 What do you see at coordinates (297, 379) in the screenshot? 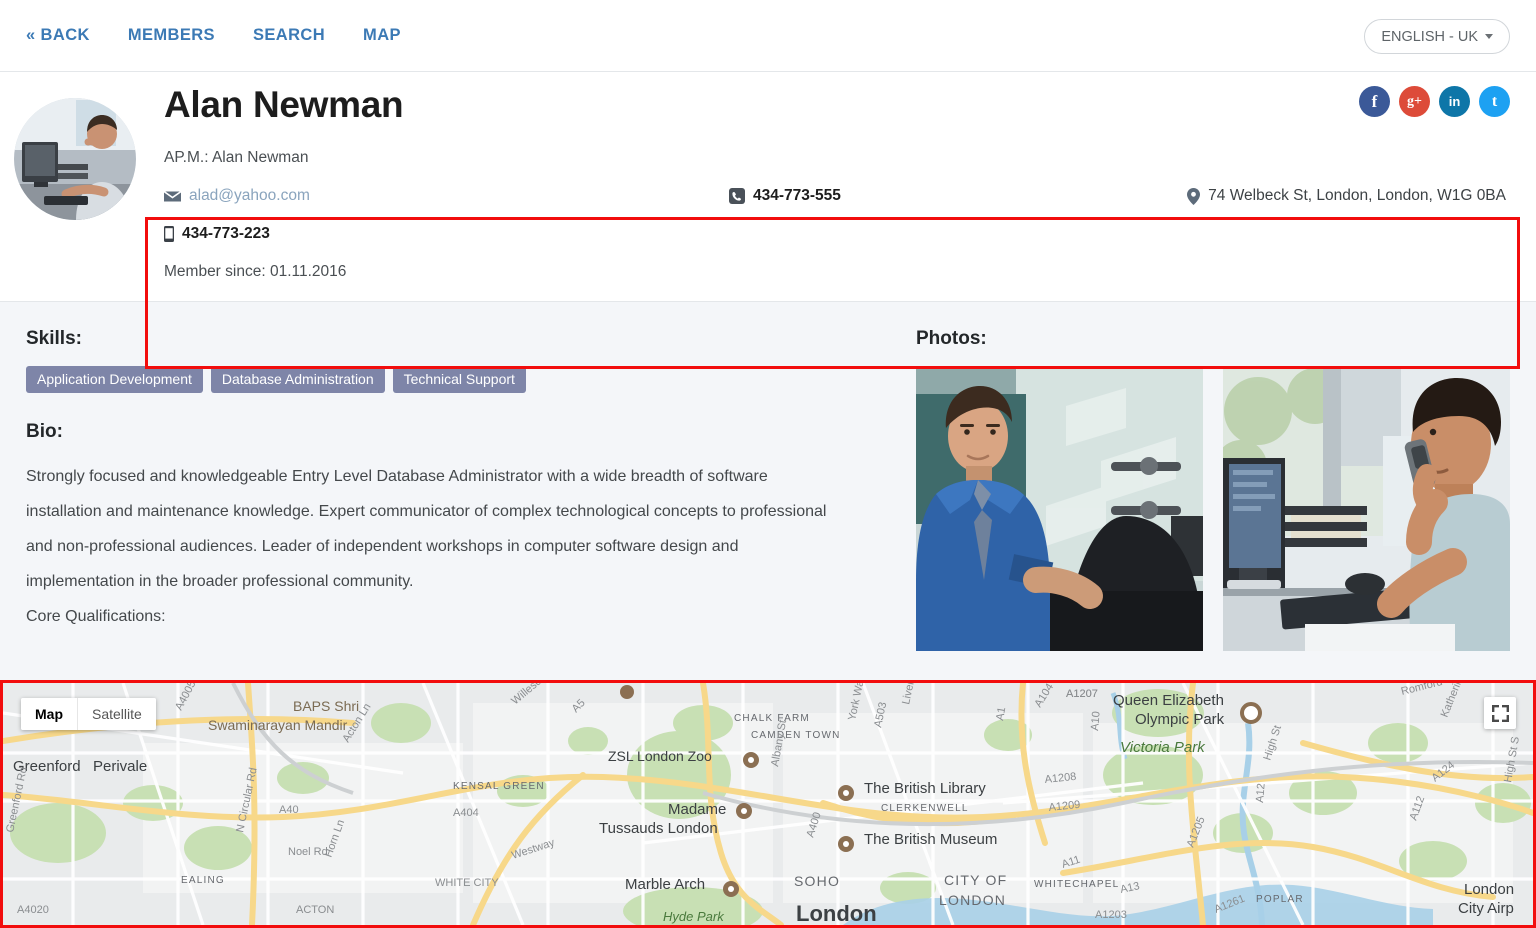
I see `skill-tag: Database Administration` at bounding box center [297, 379].